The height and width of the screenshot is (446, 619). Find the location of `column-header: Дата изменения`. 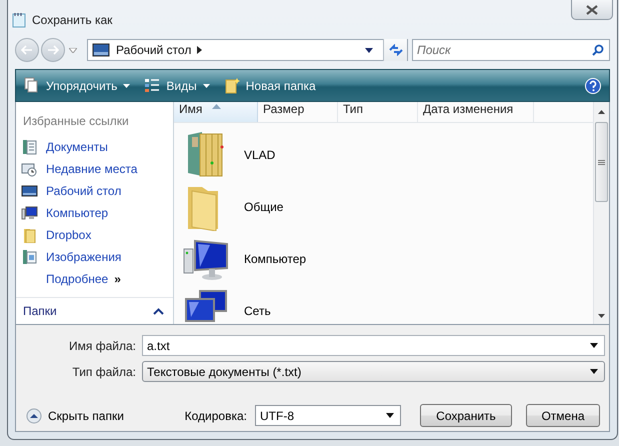

column-header: Дата изменения is located at coordinates (476, 112).